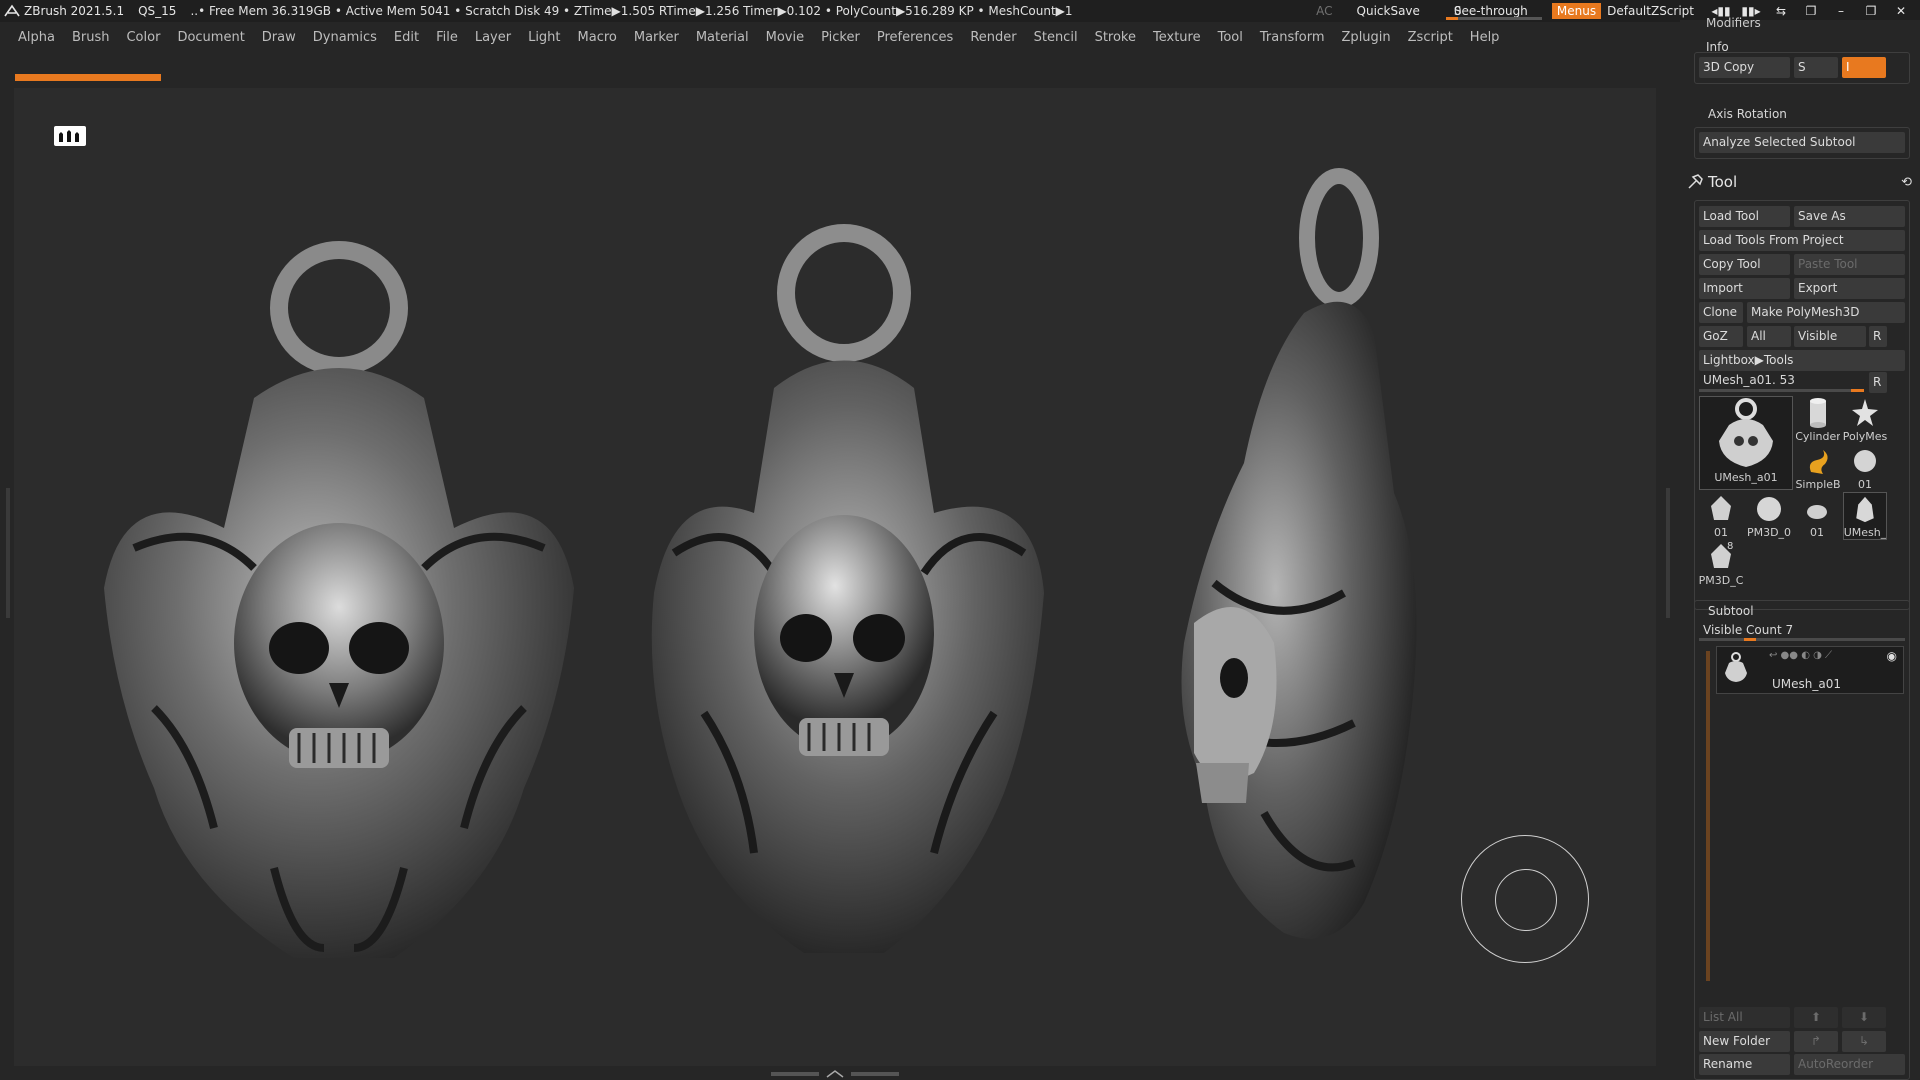 The height and width of the screenshot is (1080, 1920). I want to click on reset-icon: ⟲, so click(1906, 182).